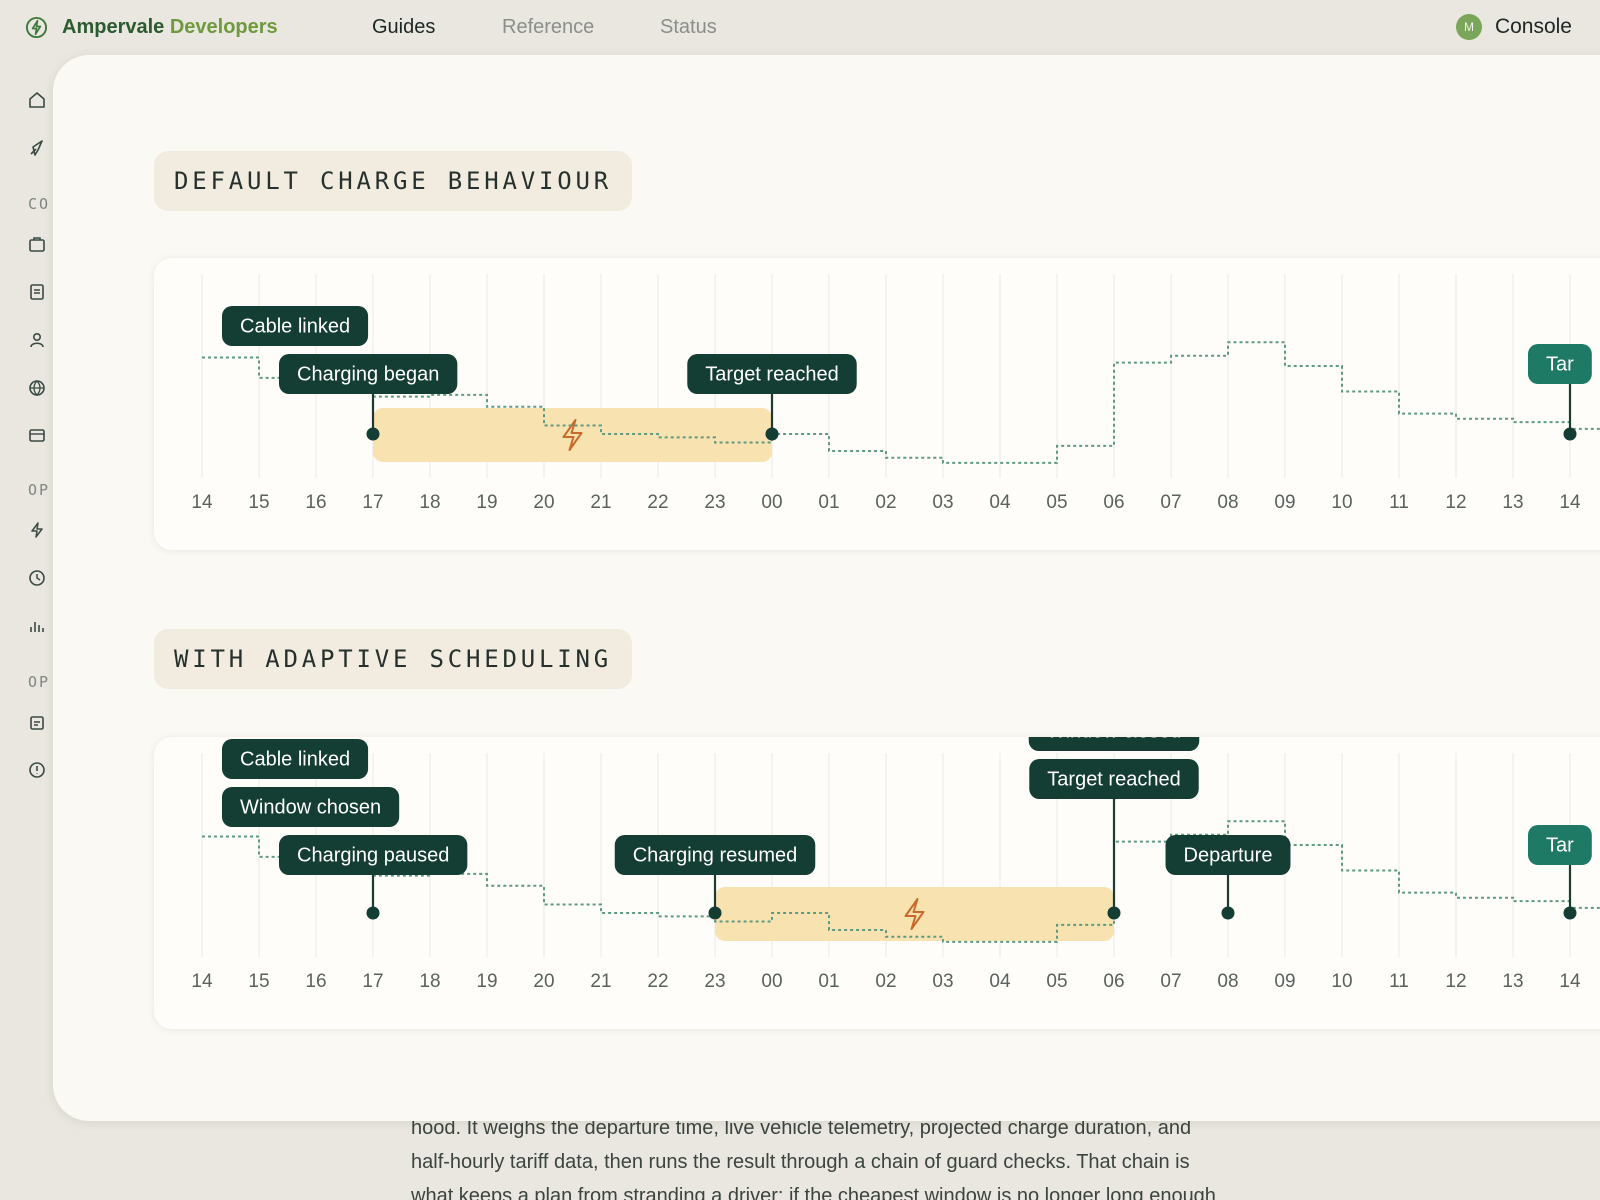 The image size is (1600, 1200). Describe the element at coordinates (37, 770) in the screenshot. I see `alert-circle-icon` at that location.